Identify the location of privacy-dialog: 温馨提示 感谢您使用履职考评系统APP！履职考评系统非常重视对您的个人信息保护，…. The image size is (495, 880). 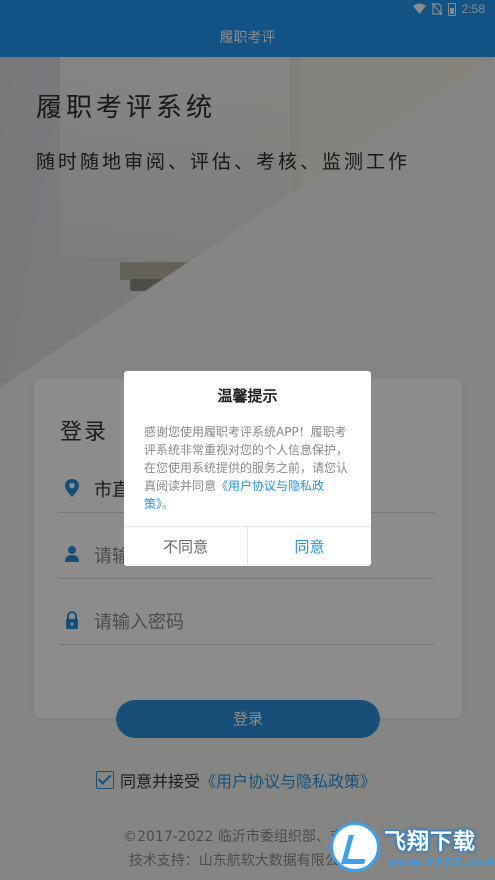
(247, 468).